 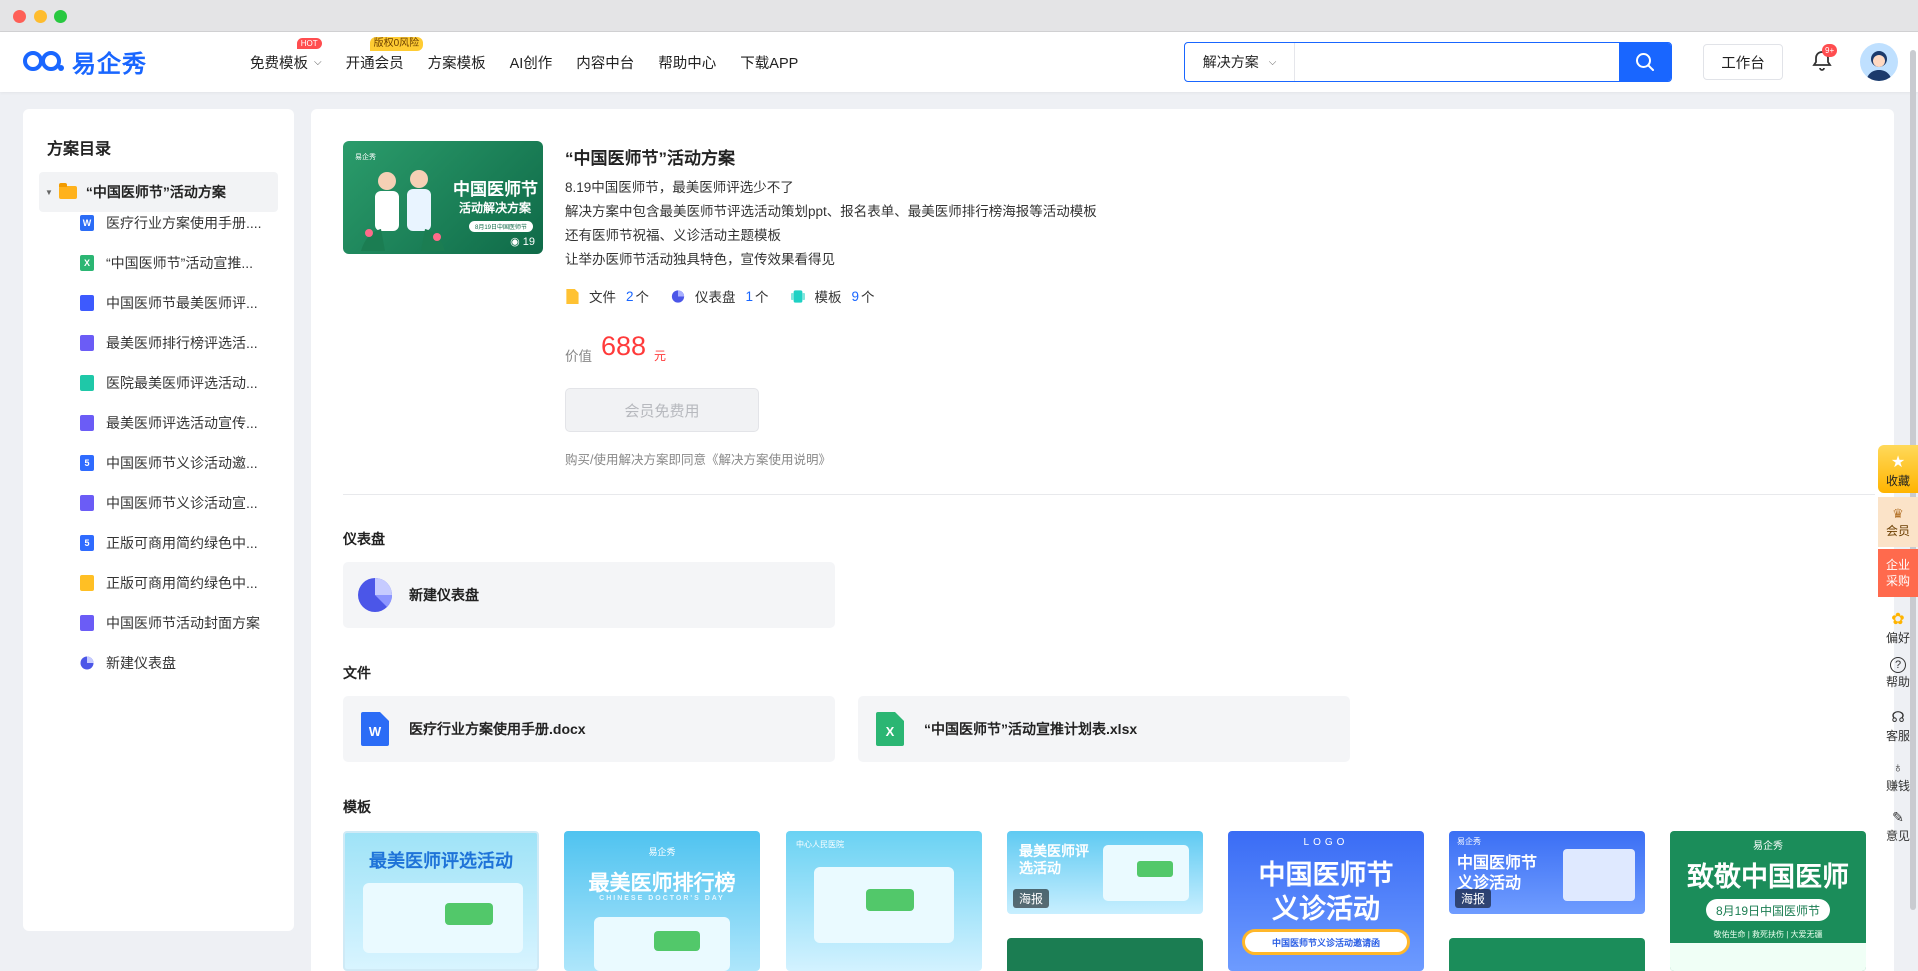 What do you see at coordinates (578, 356) in the screenshot?
I see `price-label: 价值` at bounding box center [578, 356].